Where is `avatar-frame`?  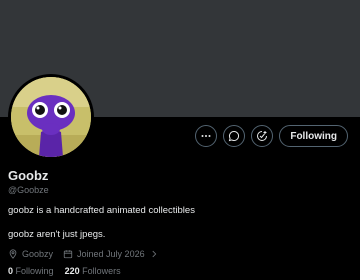
avatar-frame is located at coordinates (51, 117).